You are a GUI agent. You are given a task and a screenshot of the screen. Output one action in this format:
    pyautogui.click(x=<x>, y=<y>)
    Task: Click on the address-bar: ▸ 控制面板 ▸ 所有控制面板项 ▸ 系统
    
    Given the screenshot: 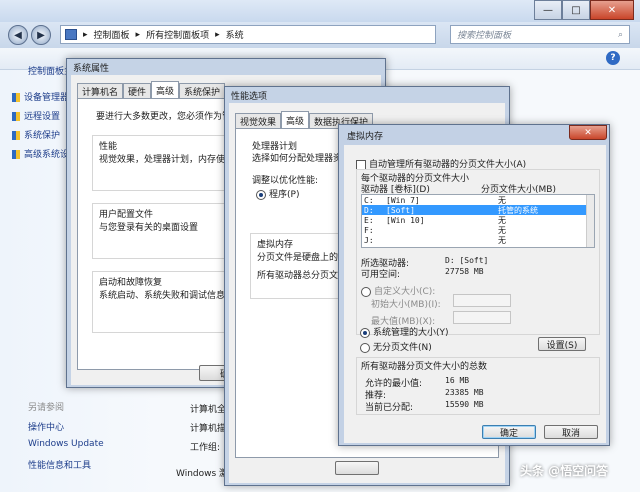 What is the action you would take?
    pyautogui.click(x=248, y=34)
    